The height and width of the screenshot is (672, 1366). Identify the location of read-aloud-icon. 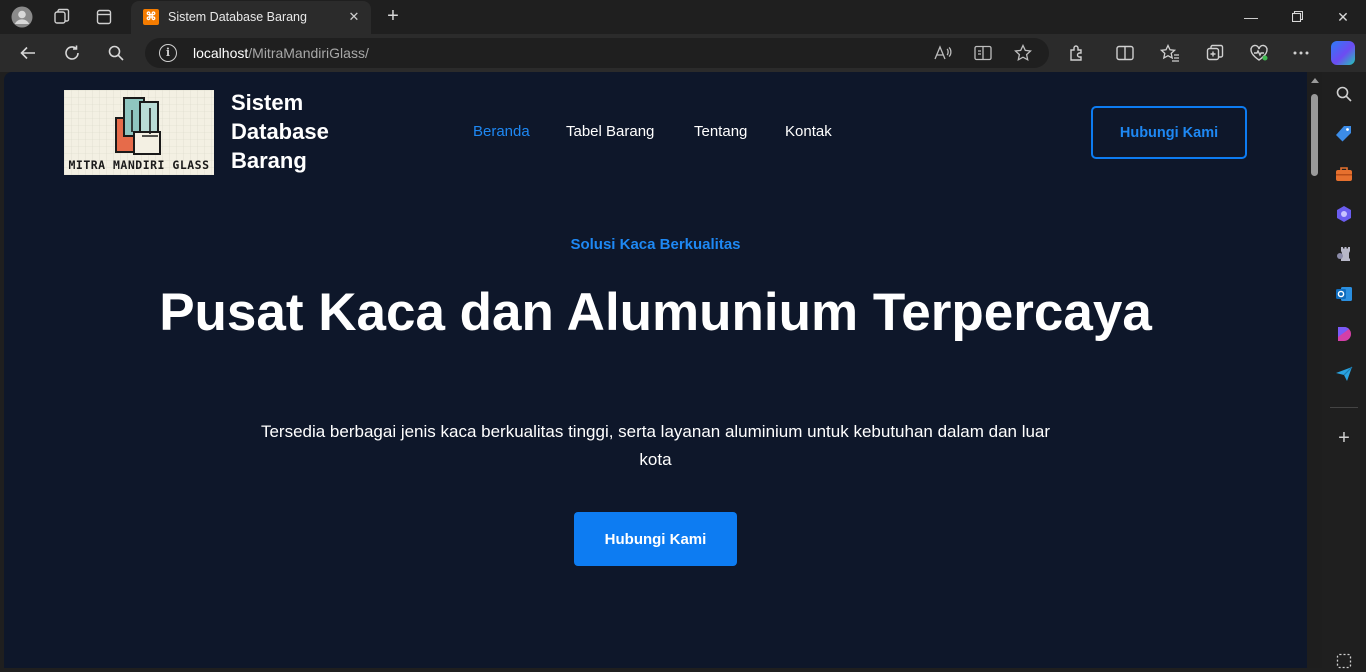
(943, 53).